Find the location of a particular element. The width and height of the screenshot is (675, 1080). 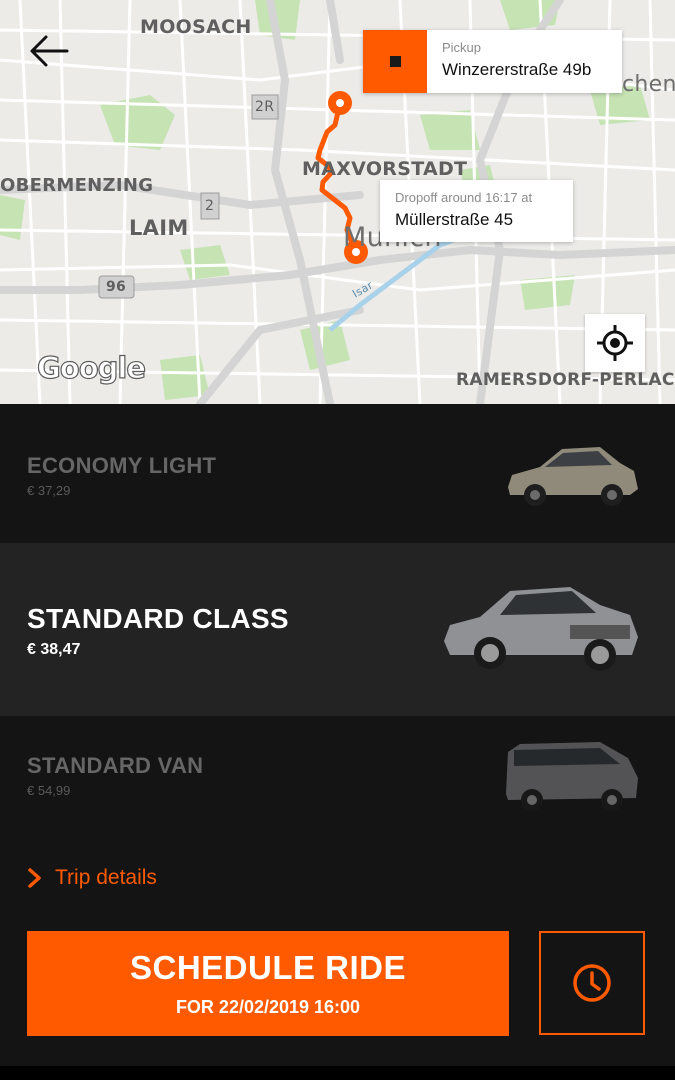

change-time-button is located at coordinates (592, 983).